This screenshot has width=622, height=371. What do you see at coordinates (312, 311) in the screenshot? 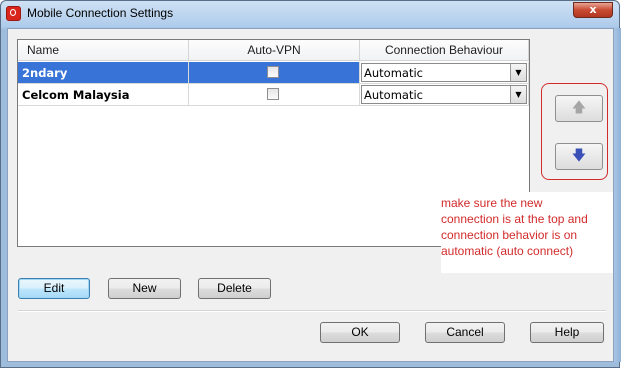
I see `divider` at bounding box center [312, 311].